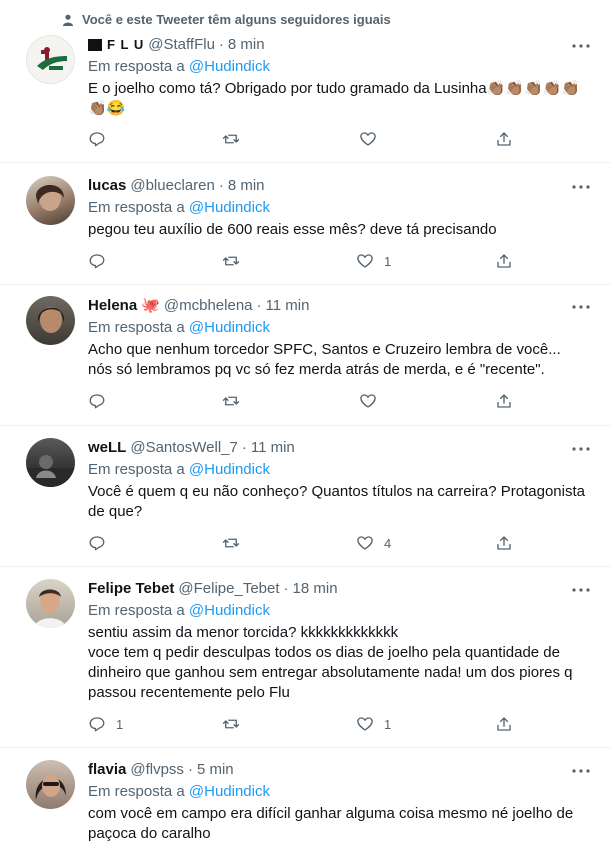 This screenshot has width=611, height=848. I want to click on author-handle: @mcbhelena, so click(208, 306).